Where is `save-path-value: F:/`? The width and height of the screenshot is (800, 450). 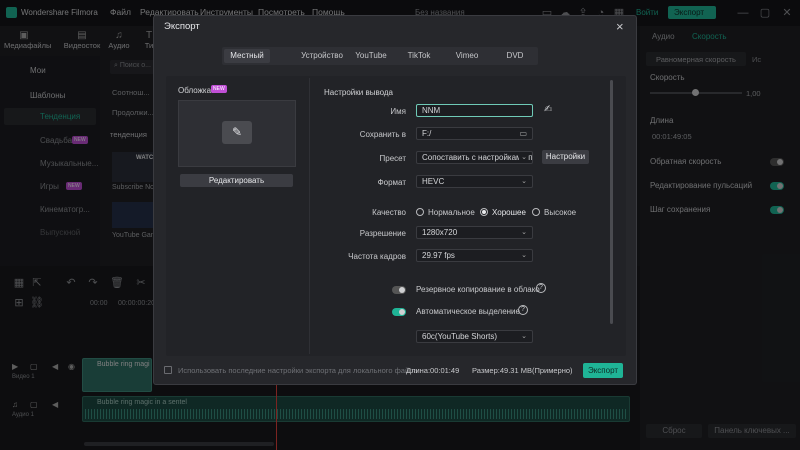
save-path-value: F:/ is located at coordinates (427, 133).